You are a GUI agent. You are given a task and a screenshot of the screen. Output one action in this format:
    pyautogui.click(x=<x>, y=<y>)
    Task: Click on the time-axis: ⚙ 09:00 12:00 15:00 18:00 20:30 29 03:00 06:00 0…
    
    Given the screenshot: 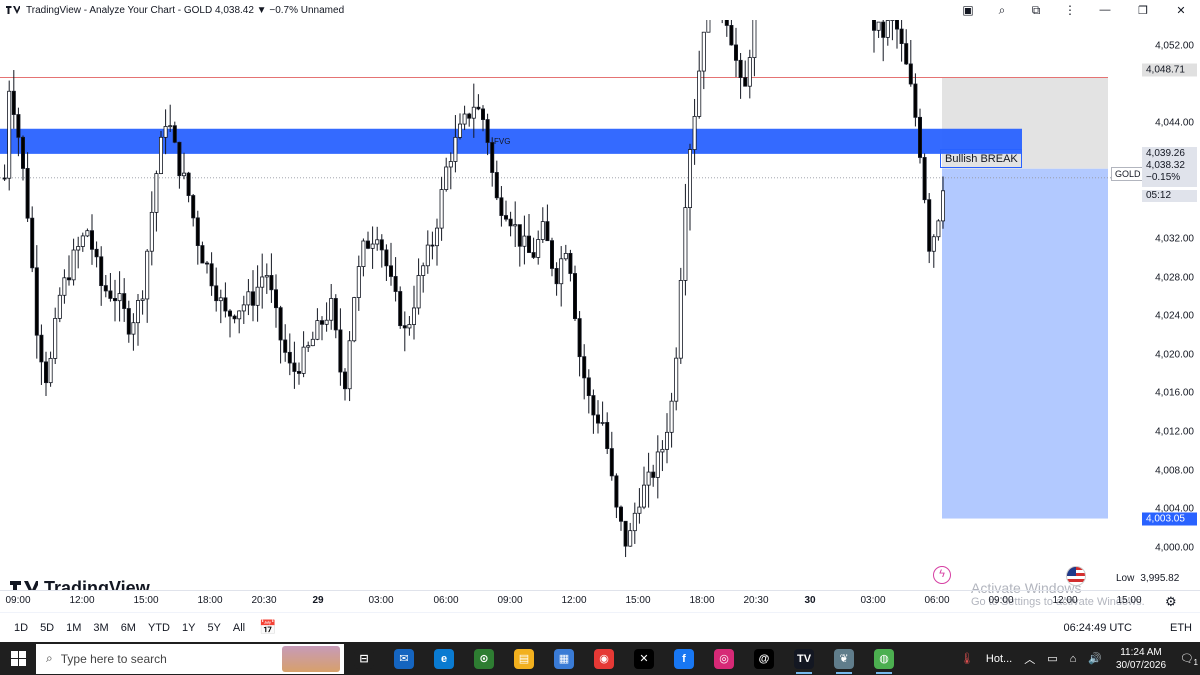 What is the action you would take?
    pyautogui.click(x=600, y=601)
    